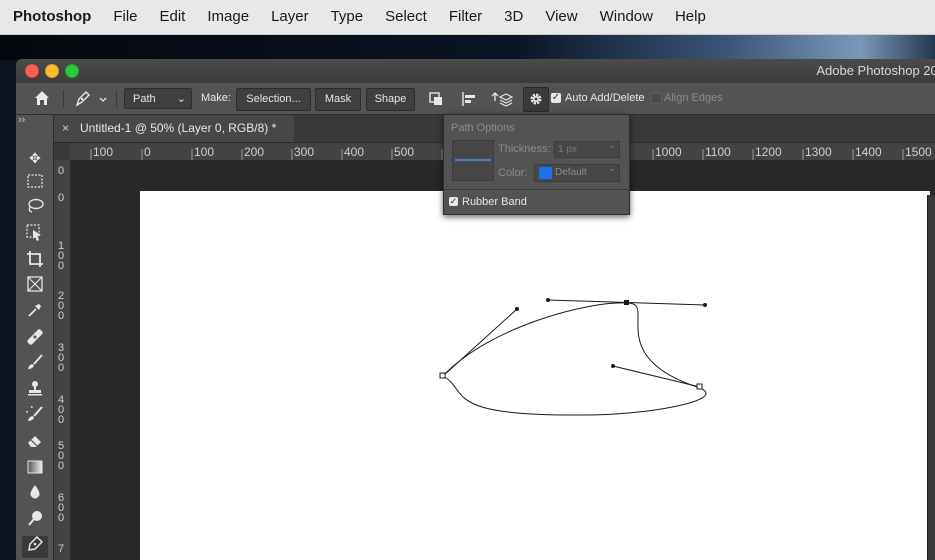  What do you see at coordinates (347, 17) in the screenshot?
I see `menu-type: Type` at bounding box center [347, 17].